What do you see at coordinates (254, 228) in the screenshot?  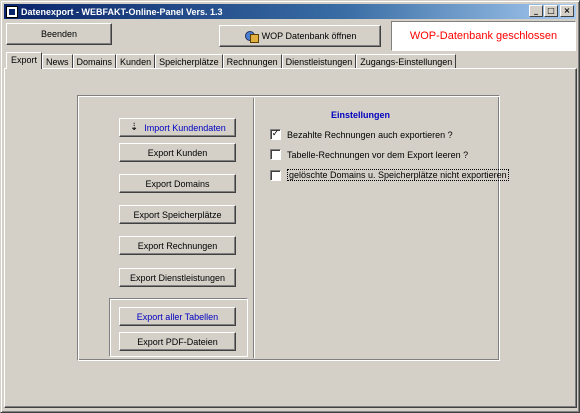 I see `panel-divider` at bounding box center [254, 228].